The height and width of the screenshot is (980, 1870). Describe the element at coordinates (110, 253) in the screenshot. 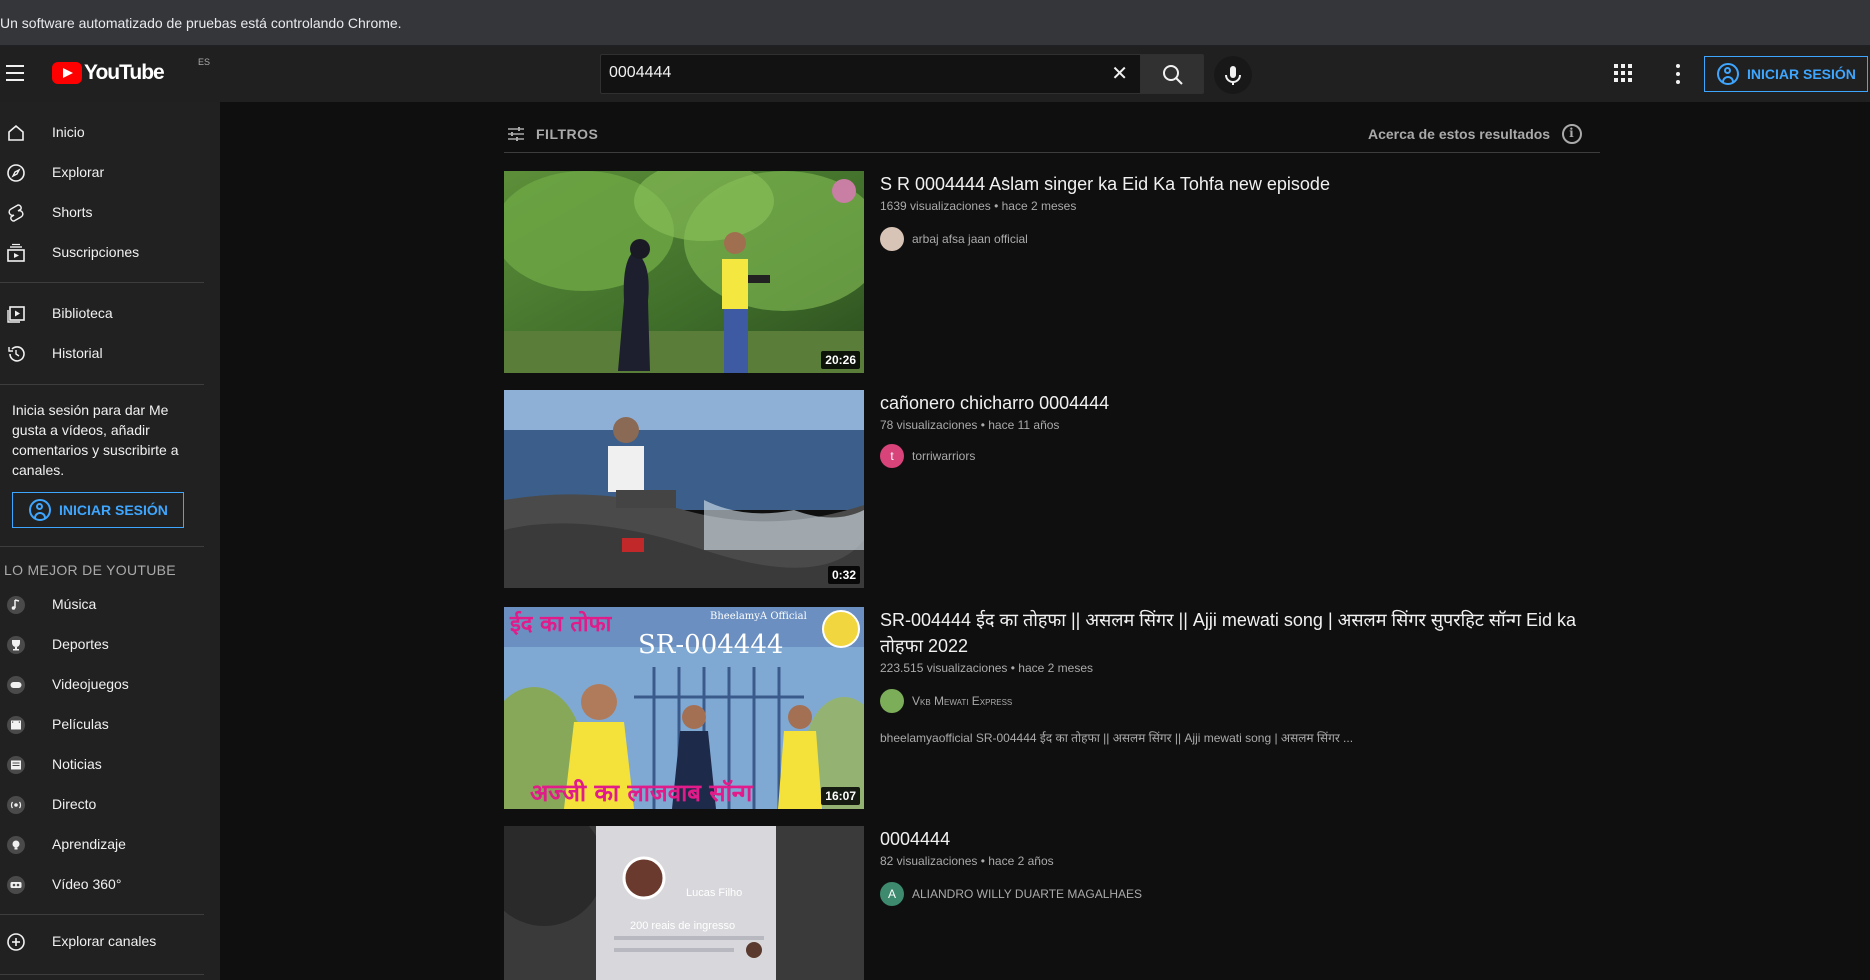

I see `sidebar-item-suscripciones: Suscripciones` at that location.